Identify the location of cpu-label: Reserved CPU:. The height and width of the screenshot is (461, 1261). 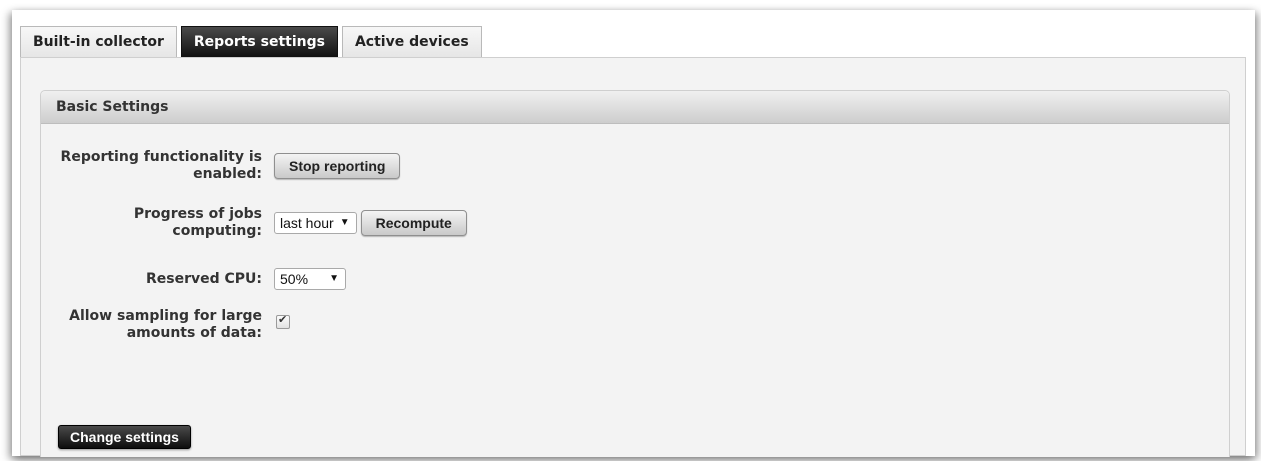
(203, 278).